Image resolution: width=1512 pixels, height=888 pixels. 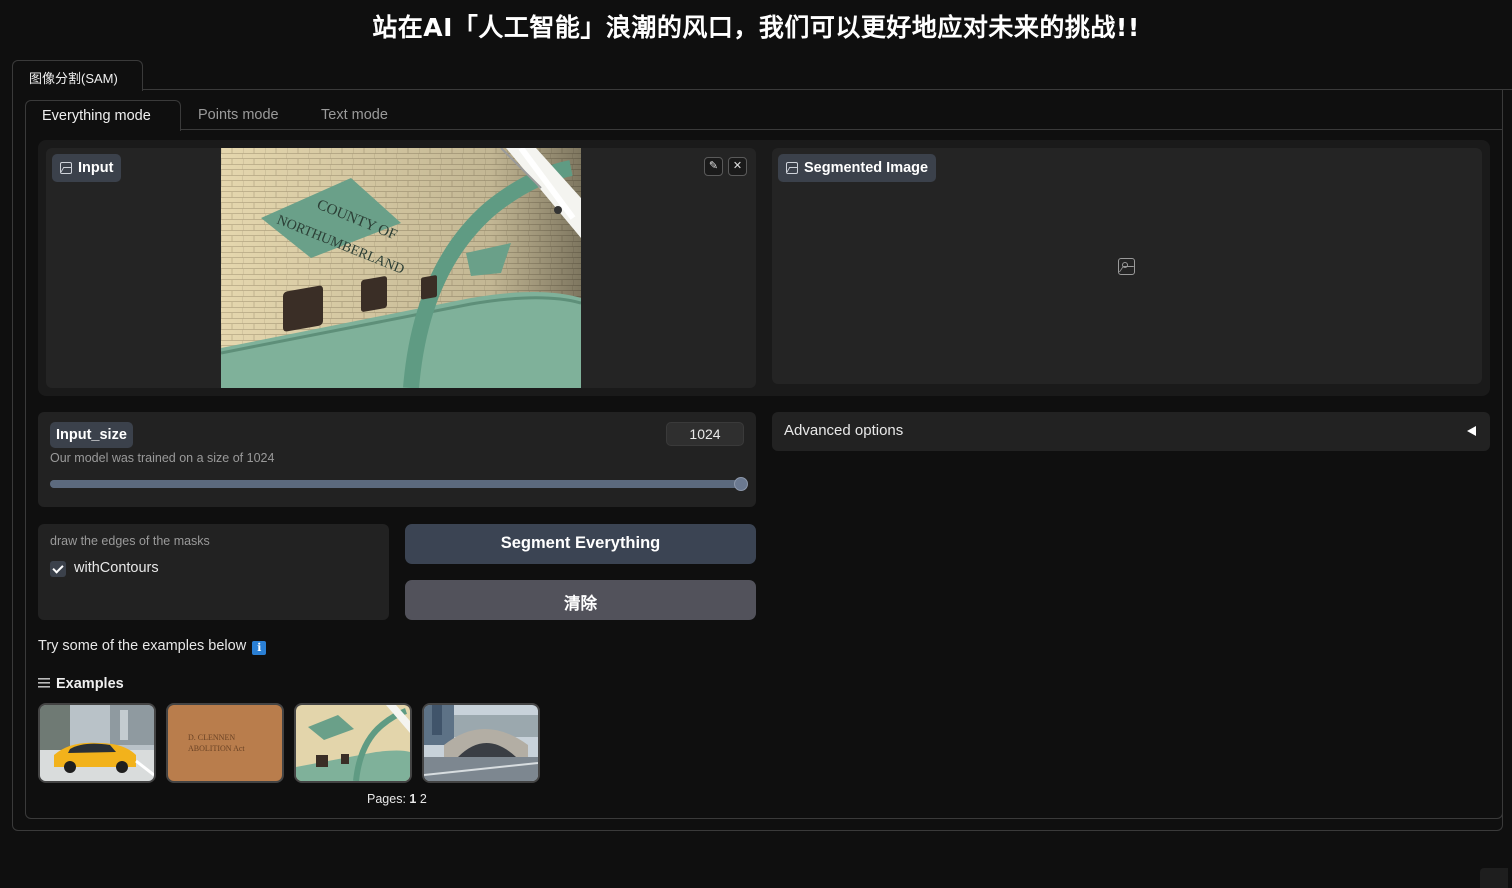 I want to click on examples-title-text: Examples, so click(x=90, y=684).